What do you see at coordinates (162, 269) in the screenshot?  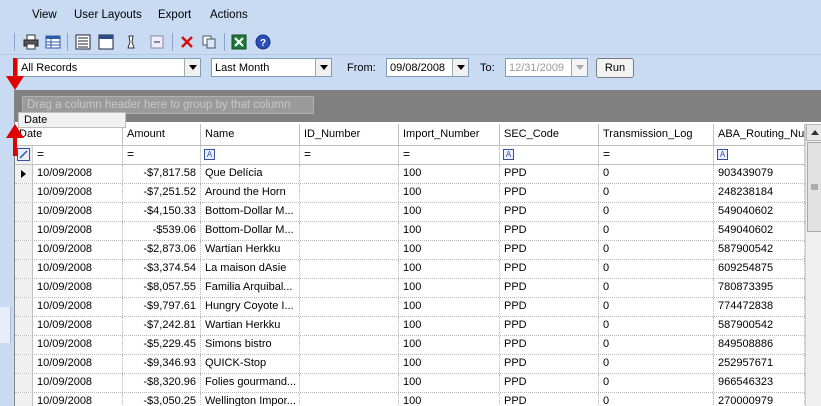 I see `cell-amount: -$3,374.54` at bounding box center [162, 269].